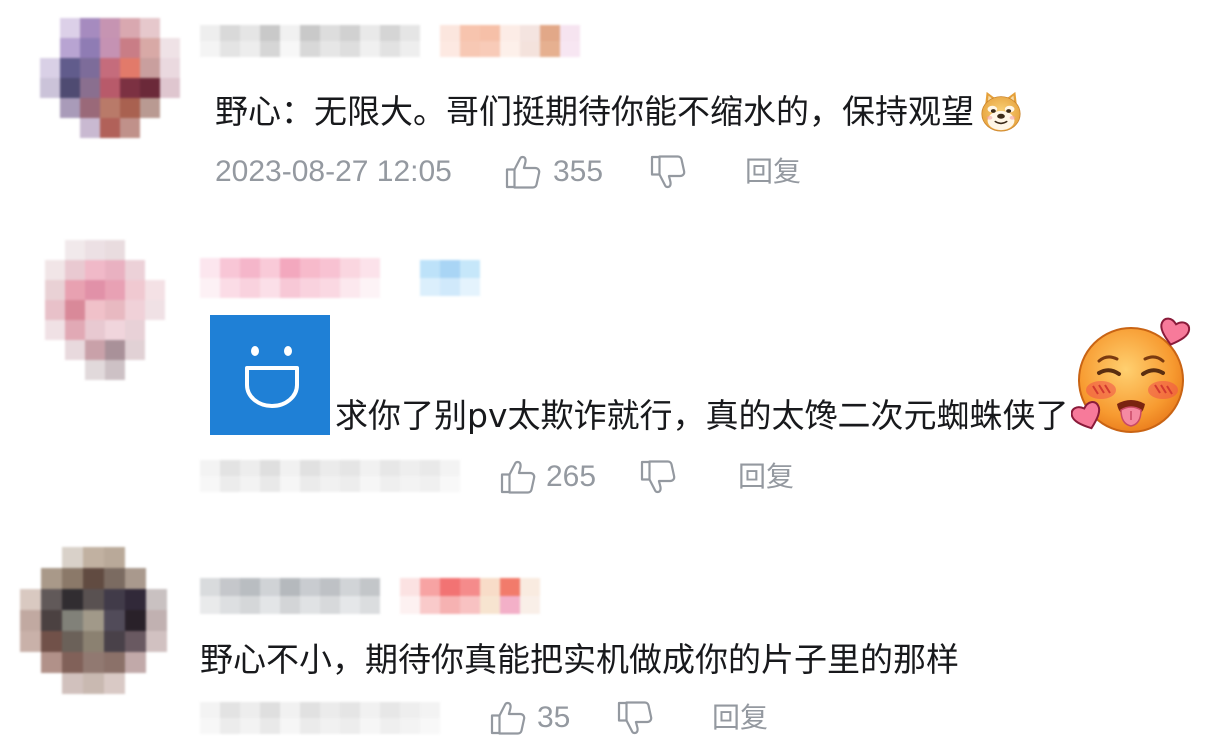  I want to click on comment-content: 野心：无限大。哥们挺期待你能不缩水的，保持观望, so click(619, 111).